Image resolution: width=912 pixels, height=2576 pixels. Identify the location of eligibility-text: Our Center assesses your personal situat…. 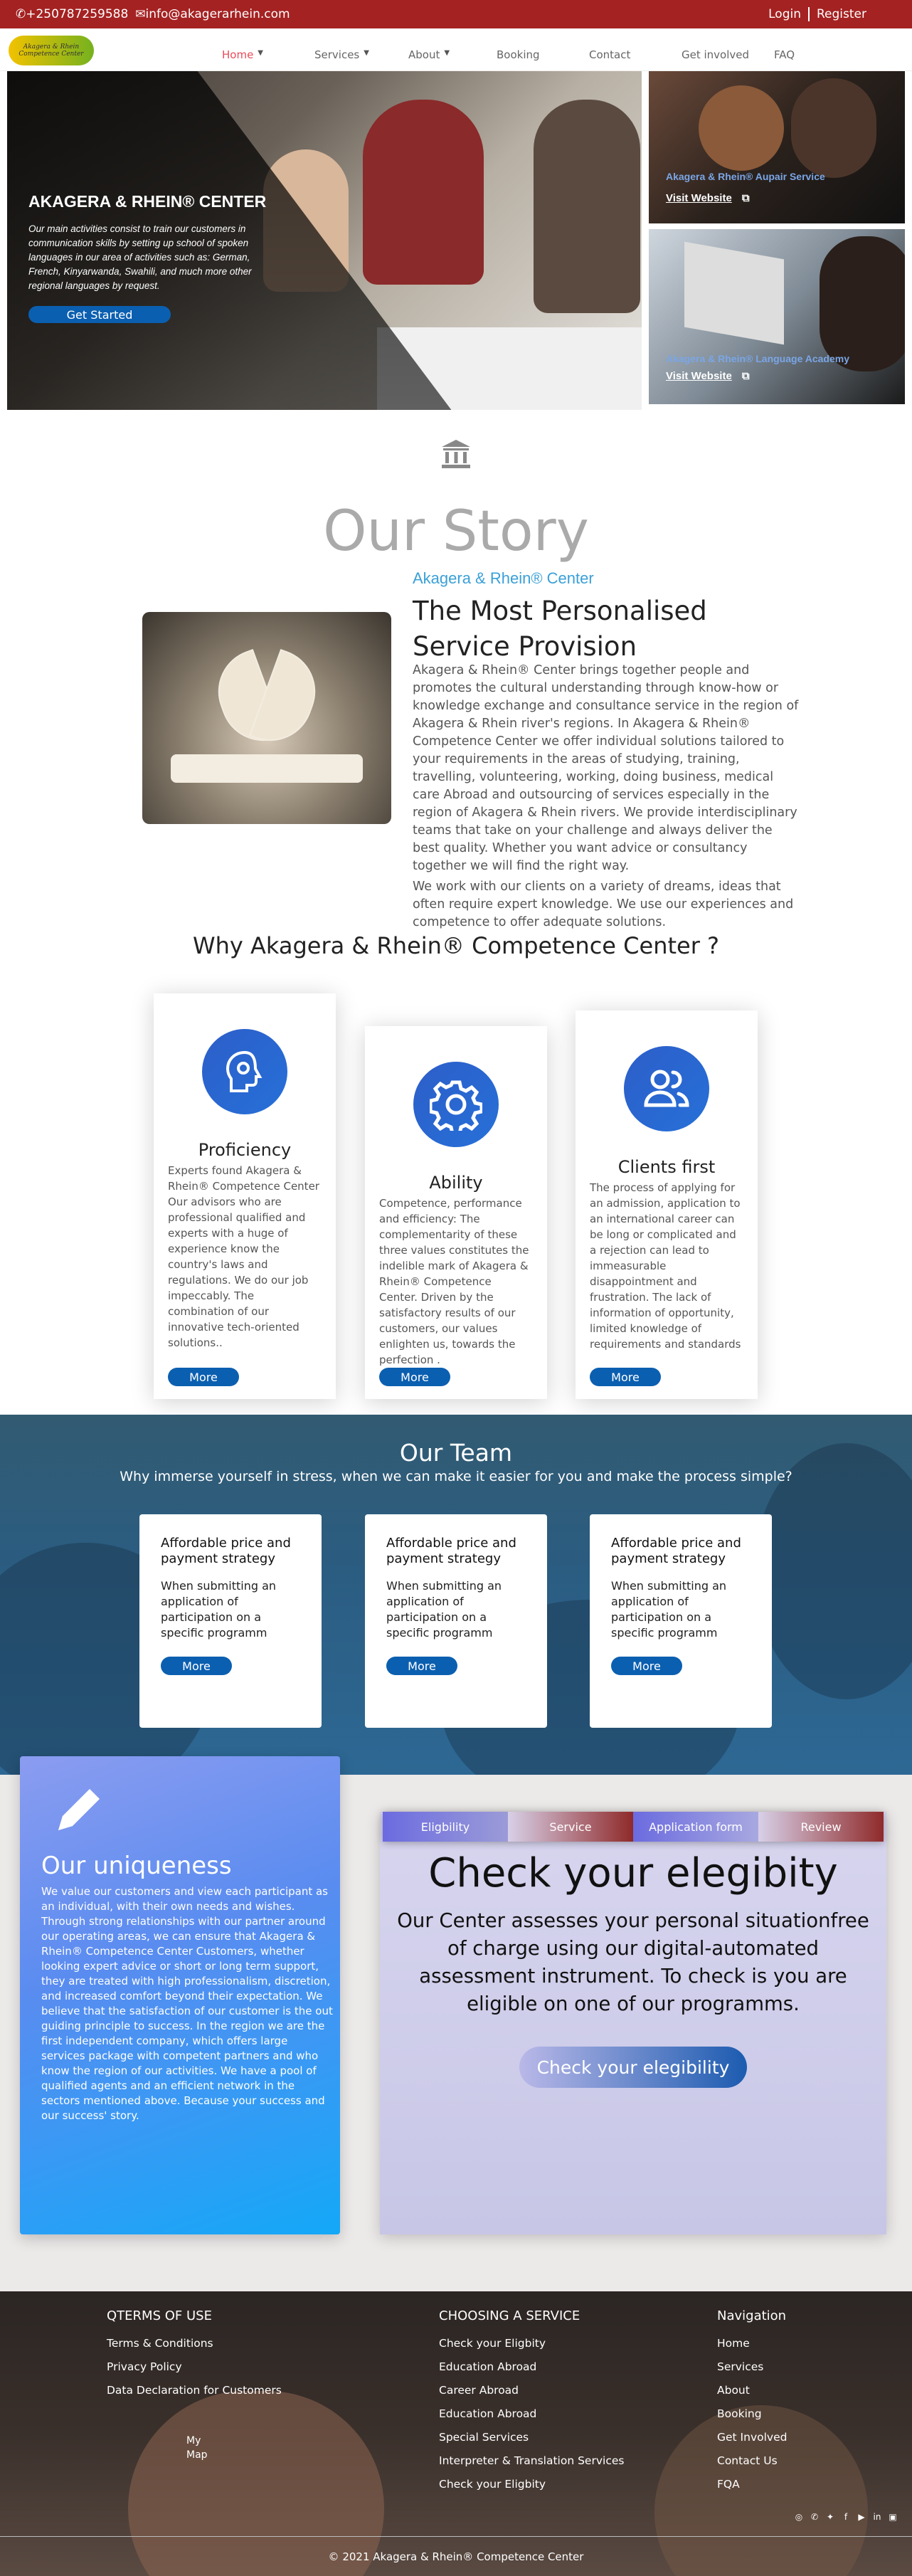
(633, 1962).